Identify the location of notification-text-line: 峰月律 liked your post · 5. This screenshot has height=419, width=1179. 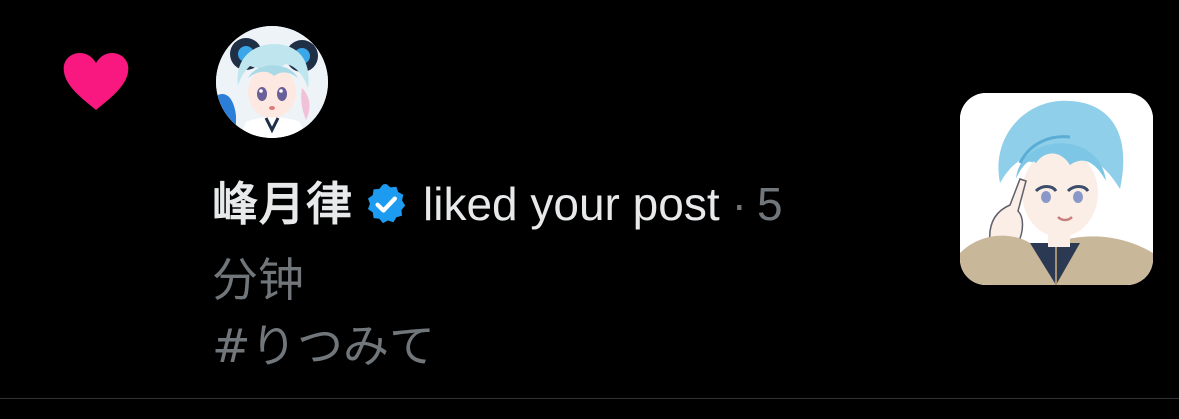
(497, 204).